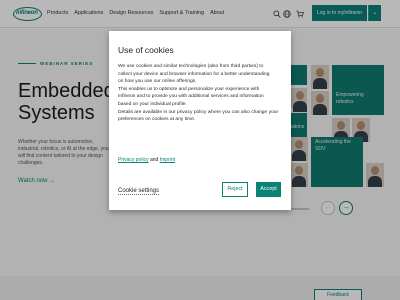 This screenshot has width=400, height=300. Describe the element at coordinates (152, 104) in the screenshot. I see `cookie-text-line: based on your individual profile.` at that location.